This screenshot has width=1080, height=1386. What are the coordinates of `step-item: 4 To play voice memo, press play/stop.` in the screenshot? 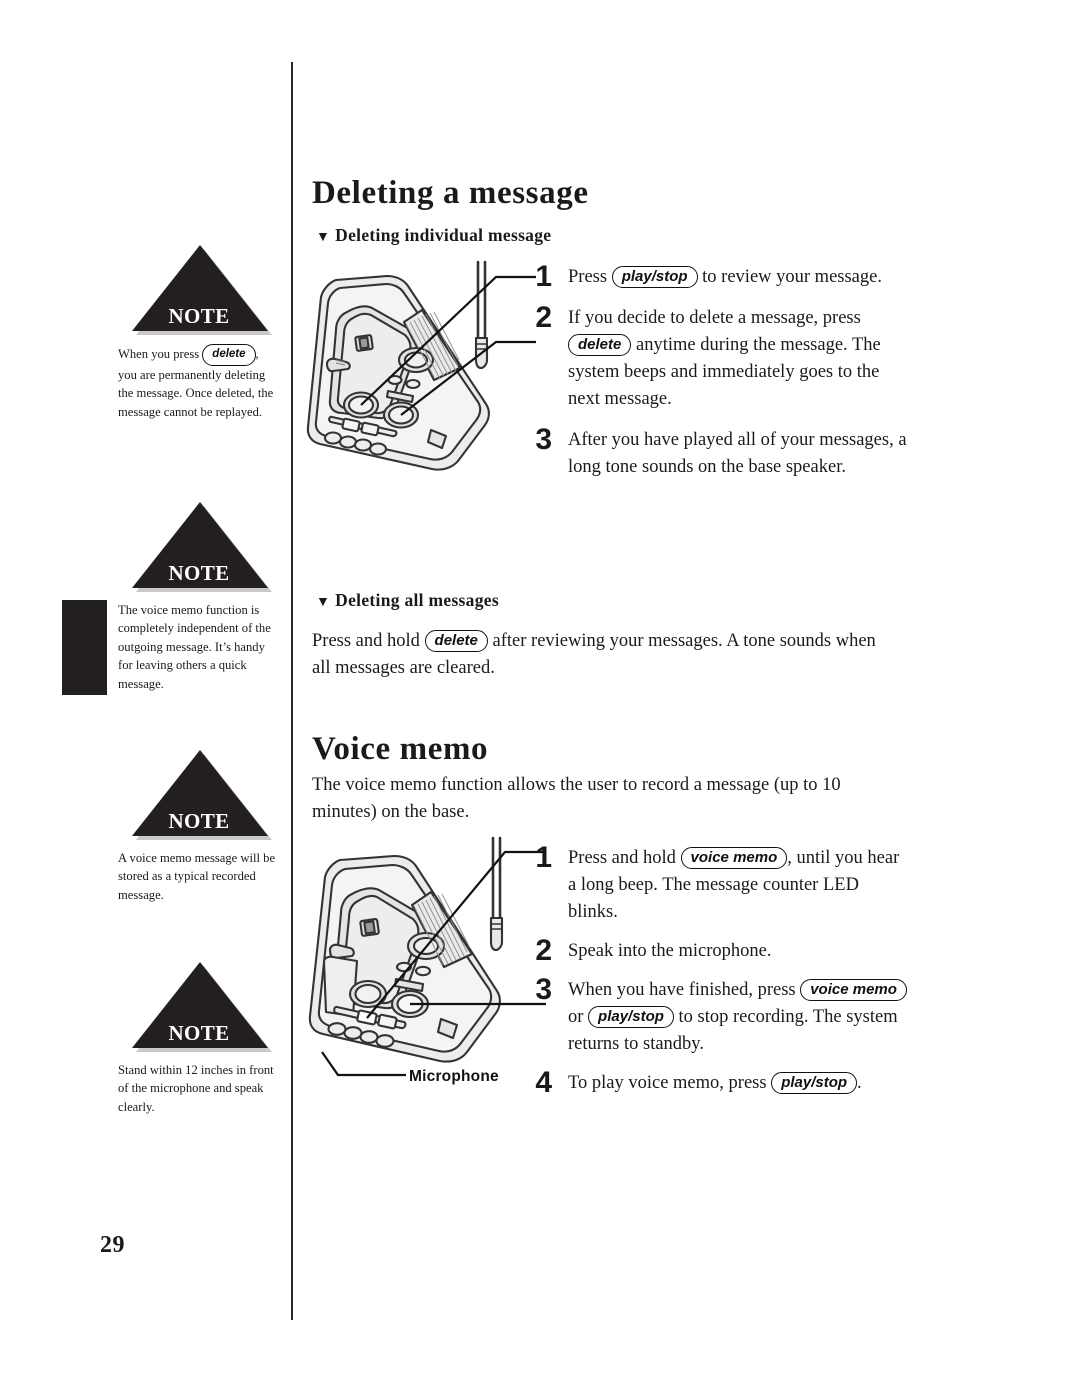 It's located at (713, 1083).